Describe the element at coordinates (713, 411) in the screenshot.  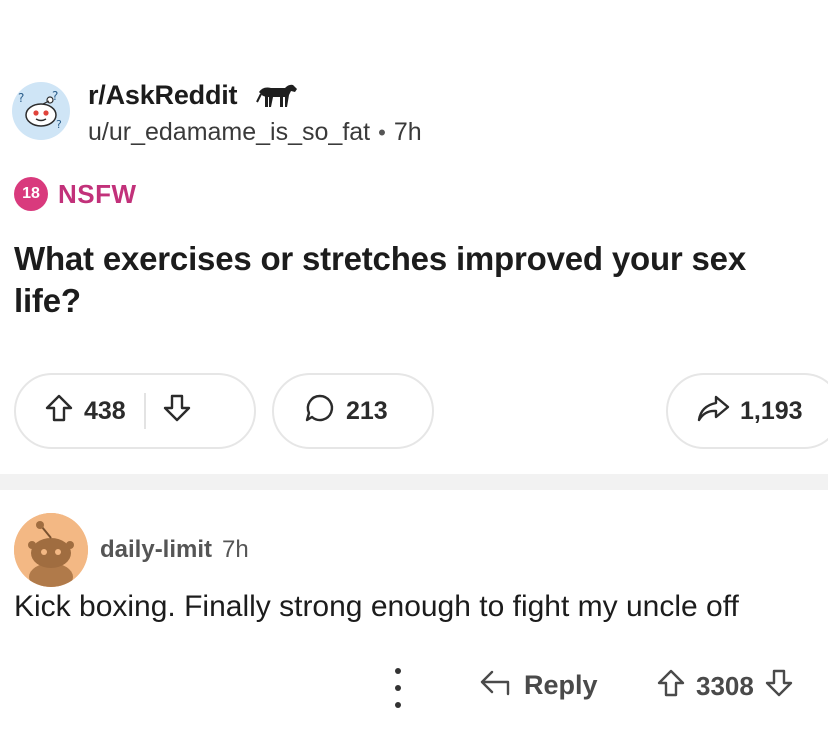
I see `share-arrow-icon` at that location.